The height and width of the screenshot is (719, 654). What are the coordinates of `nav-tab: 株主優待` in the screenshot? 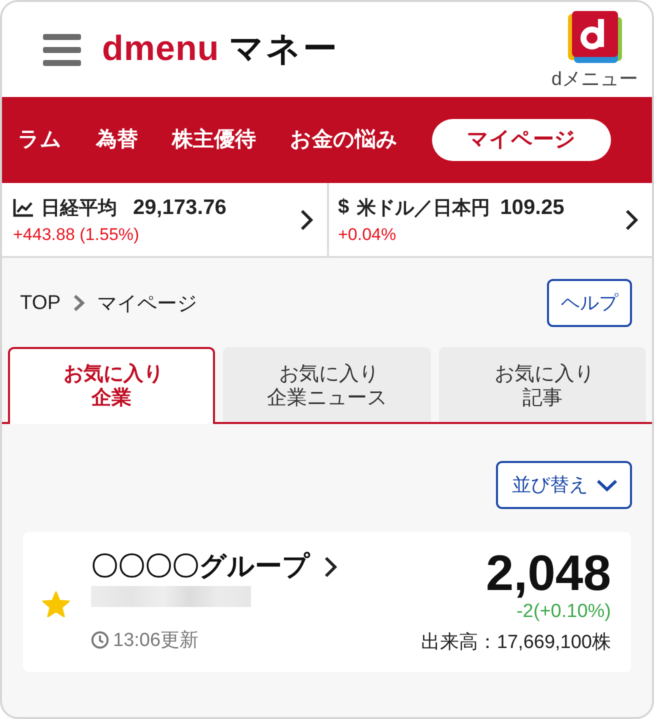 It's located at (214, 140).